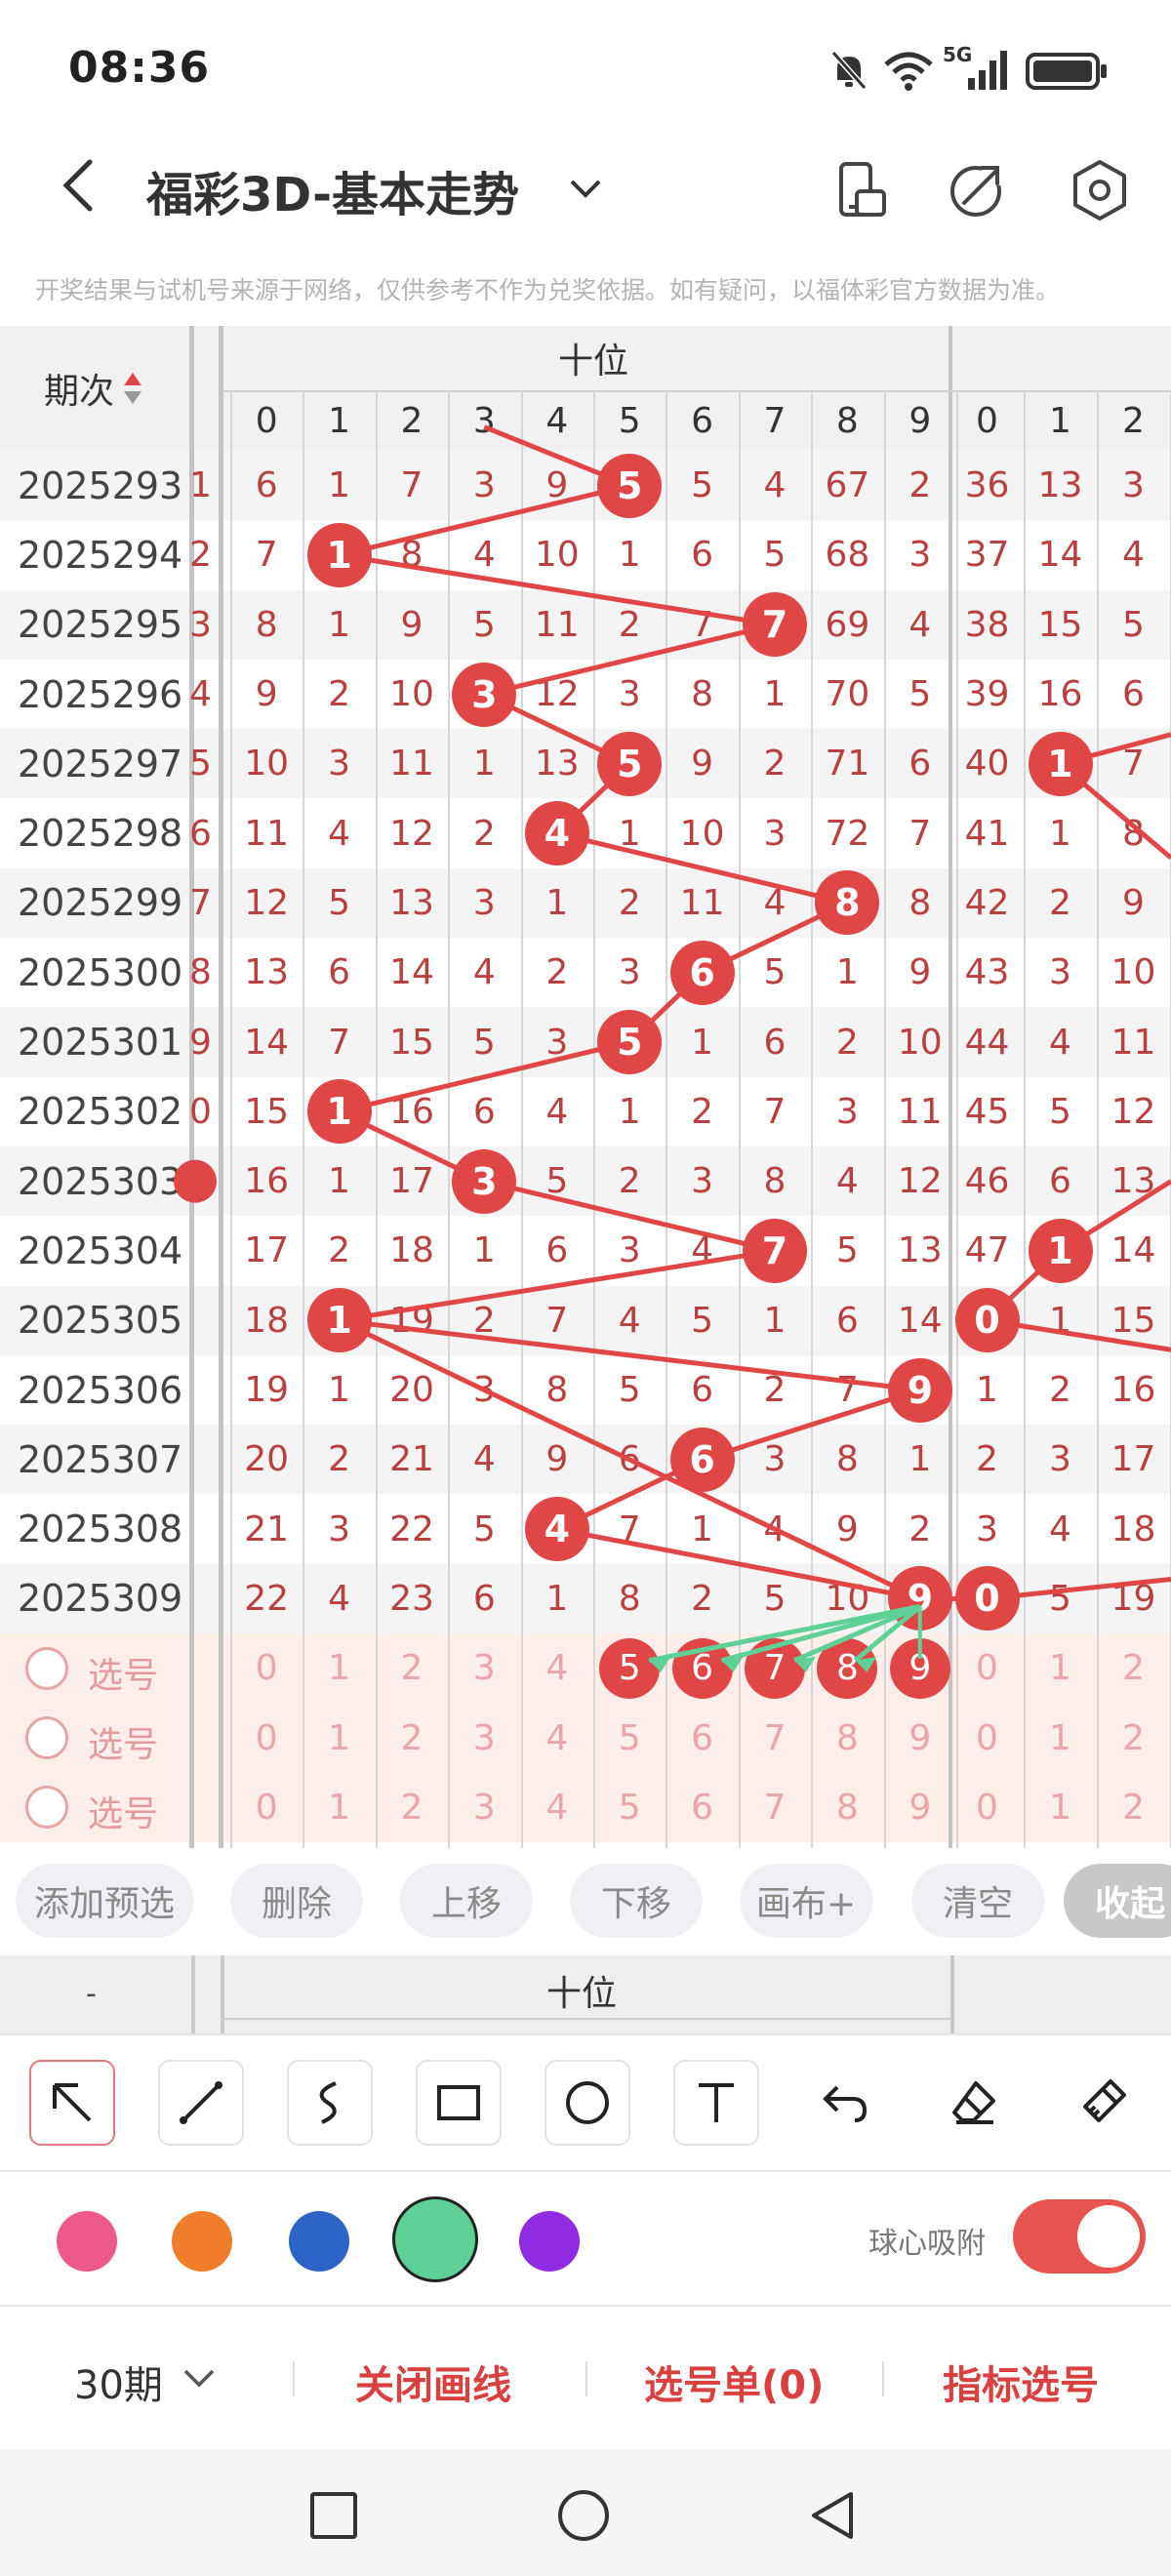  I want to click on line-tool-icon, so click(201, 2103).